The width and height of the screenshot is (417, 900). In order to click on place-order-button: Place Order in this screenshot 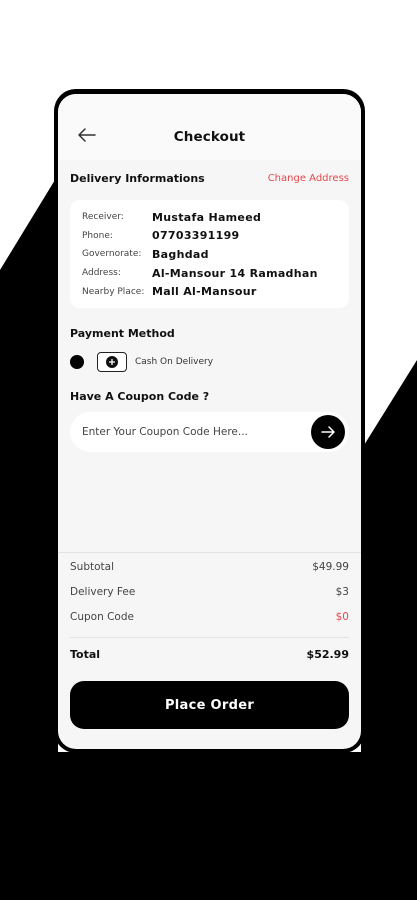, I will do `click(209, 705)`.